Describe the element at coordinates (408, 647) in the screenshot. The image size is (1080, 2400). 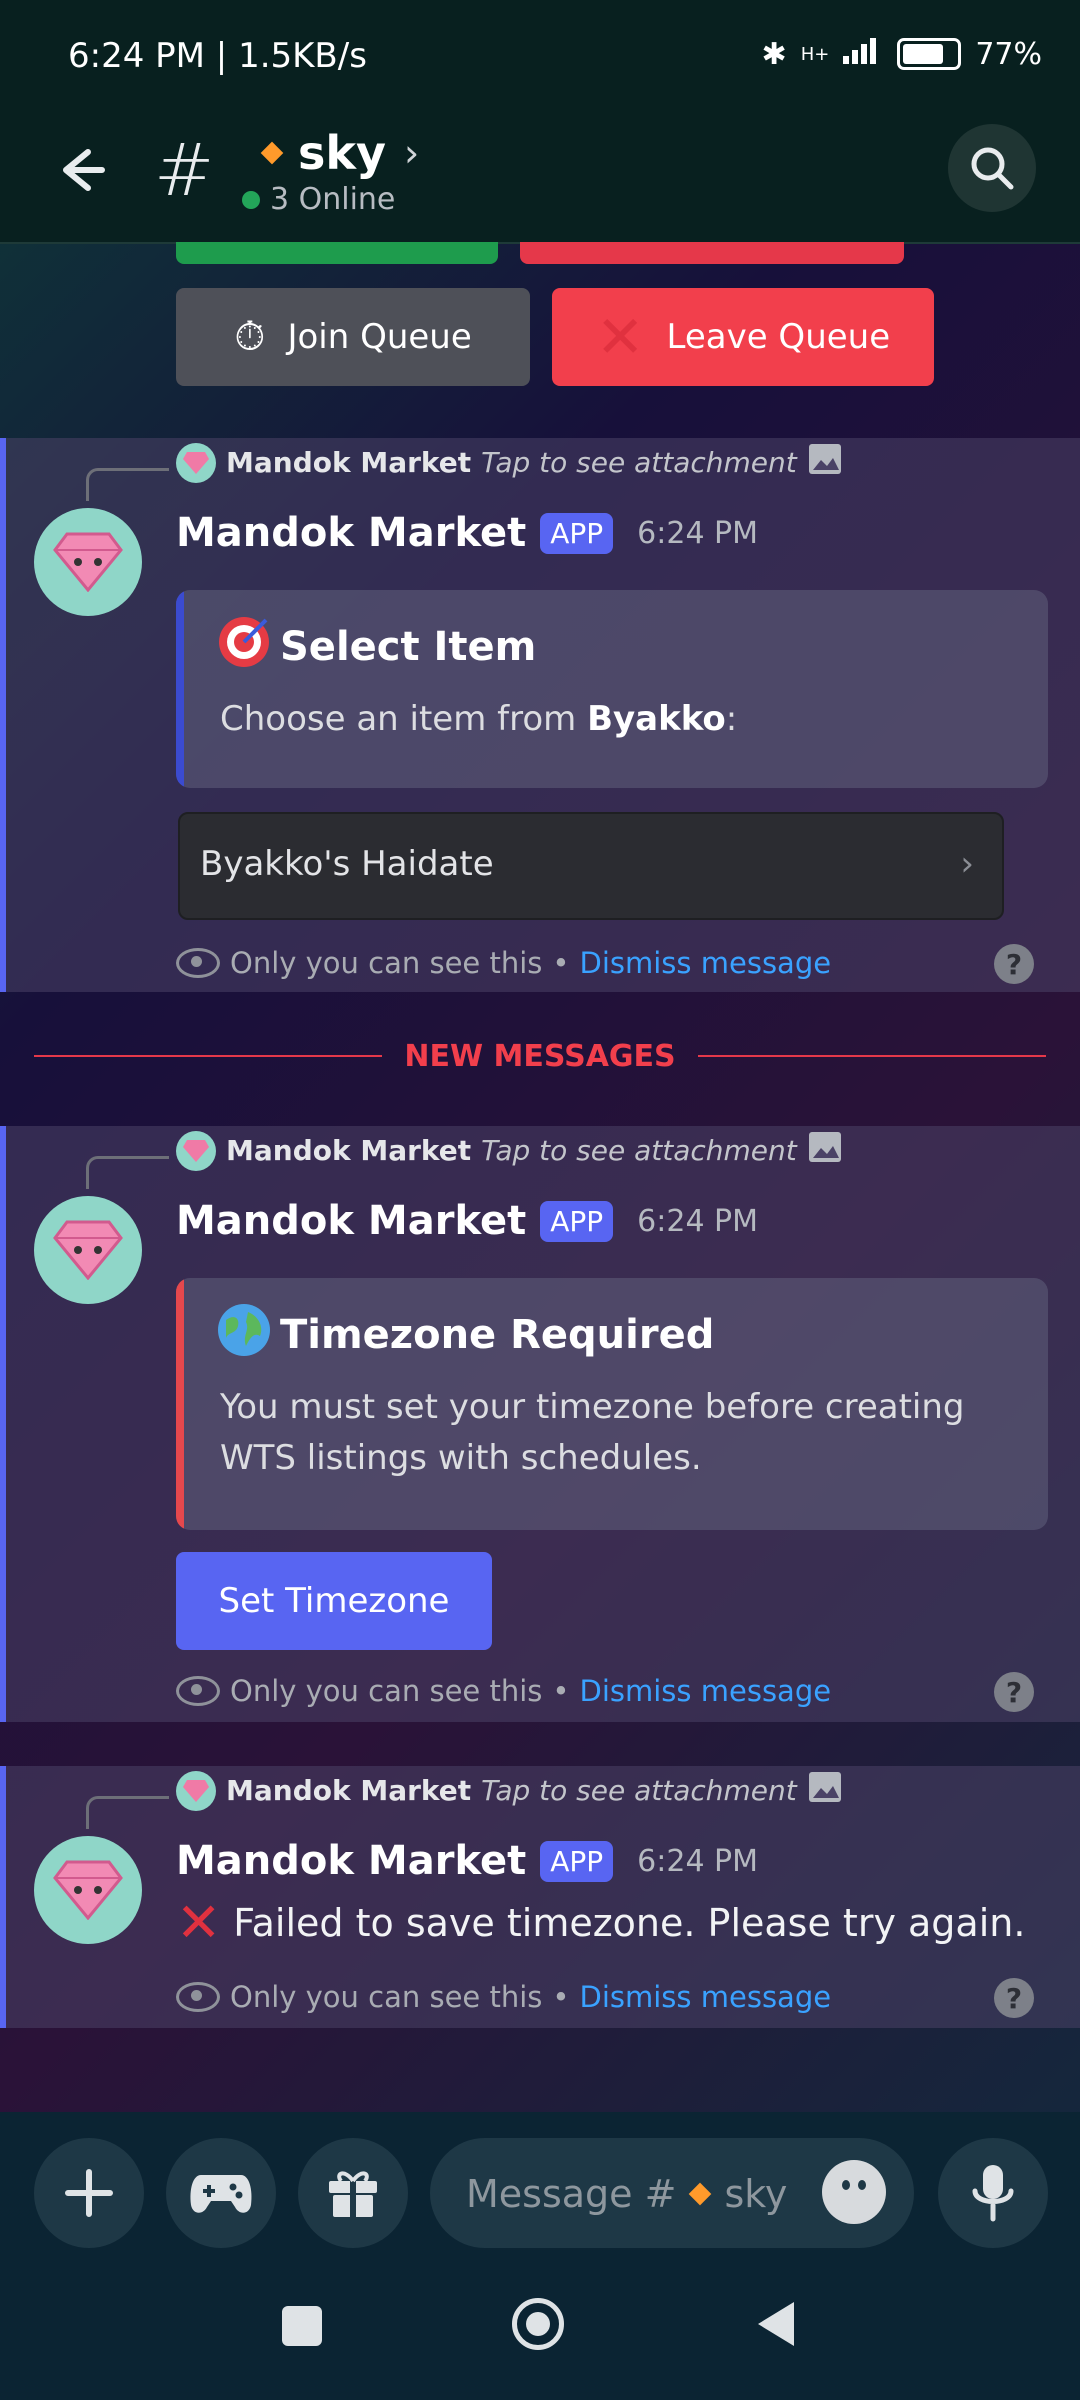
I see `embed-title: Select Item` at that location.